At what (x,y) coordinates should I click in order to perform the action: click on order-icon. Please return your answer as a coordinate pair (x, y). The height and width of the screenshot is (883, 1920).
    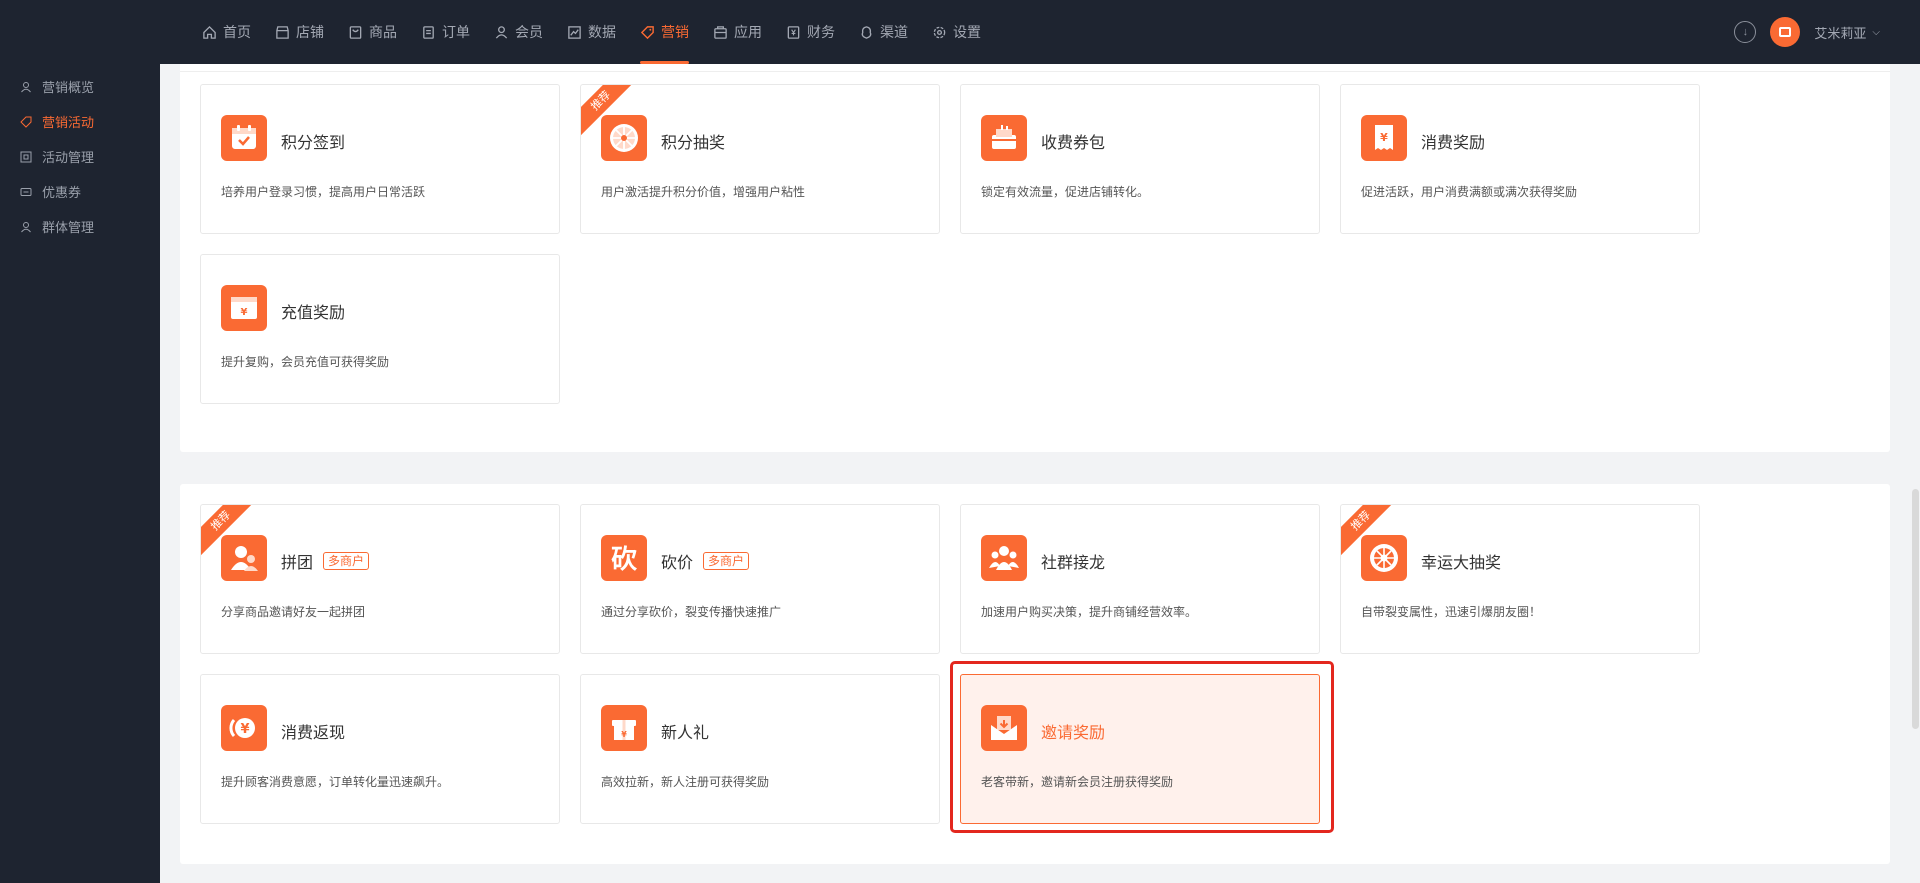
    Looking at the image, I should click on (428, 32).